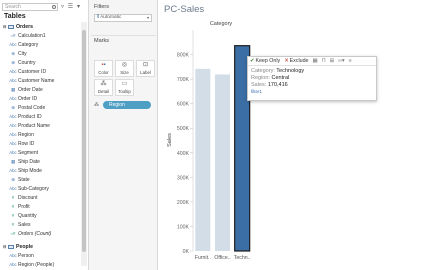 The height and width of the screenshot is (270, 429). Describe the element at coordinates (252, 61) in the screenshot. I see `check-icon: ✔` at that location.